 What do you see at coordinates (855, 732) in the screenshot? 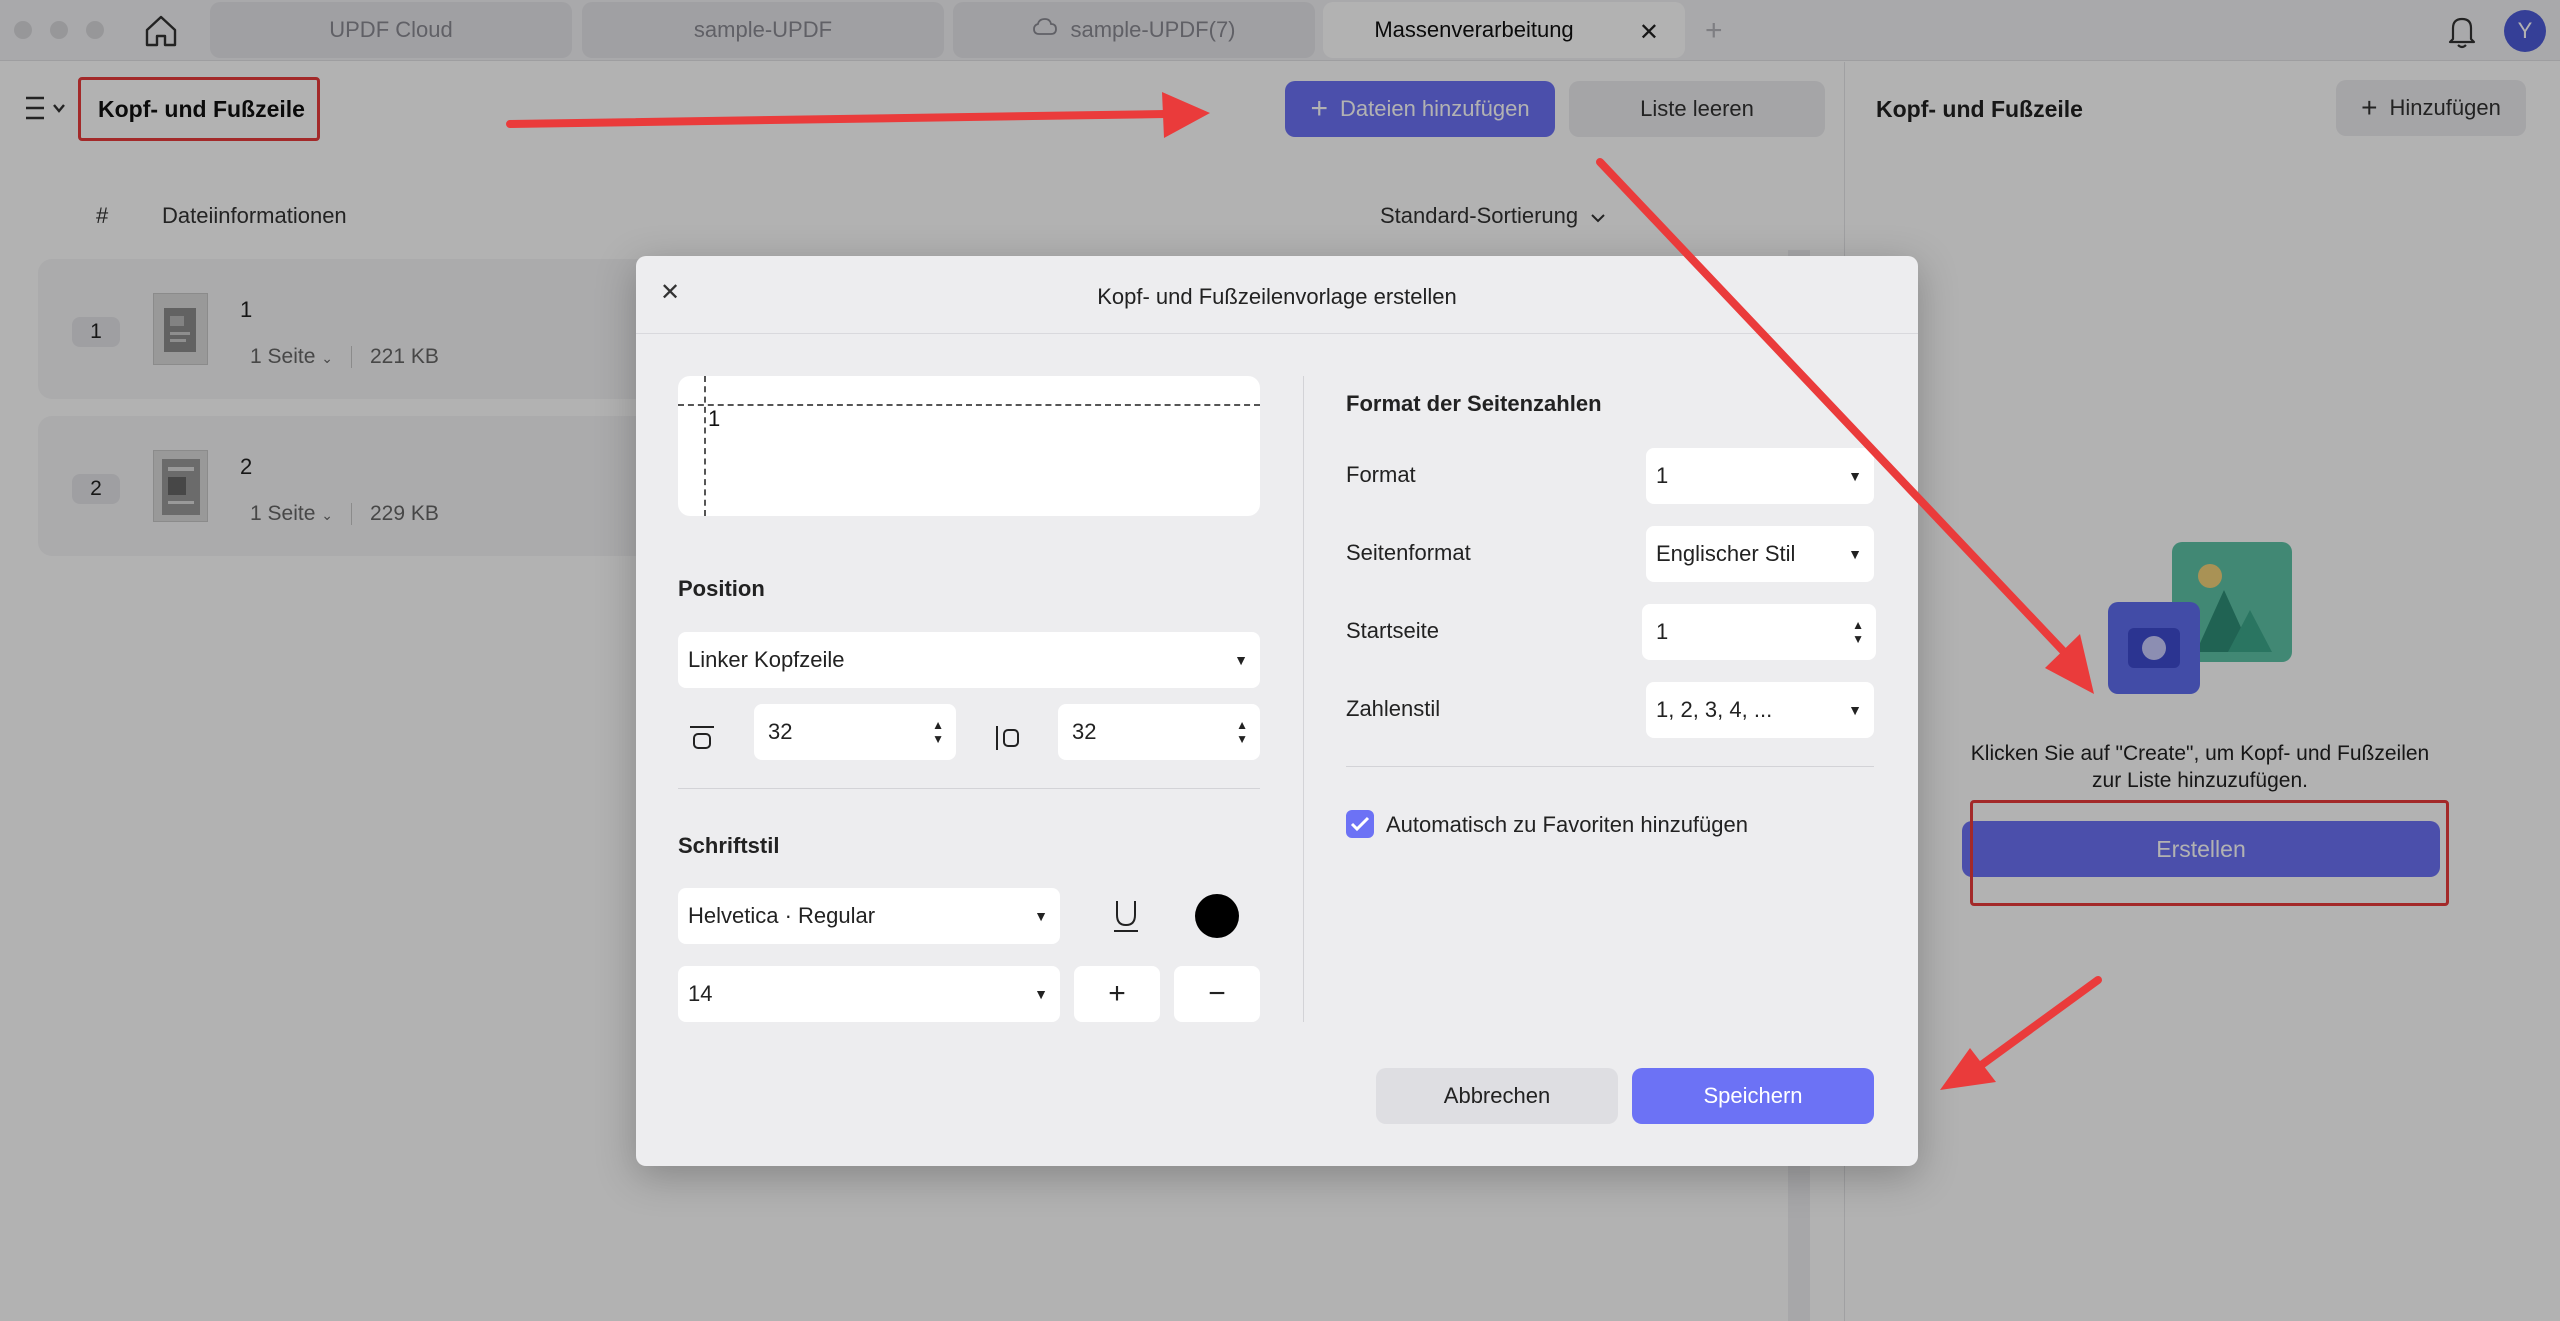
I see `top-margin-stepper: 32 ▲ ▼` at bounding box center [855, 732].